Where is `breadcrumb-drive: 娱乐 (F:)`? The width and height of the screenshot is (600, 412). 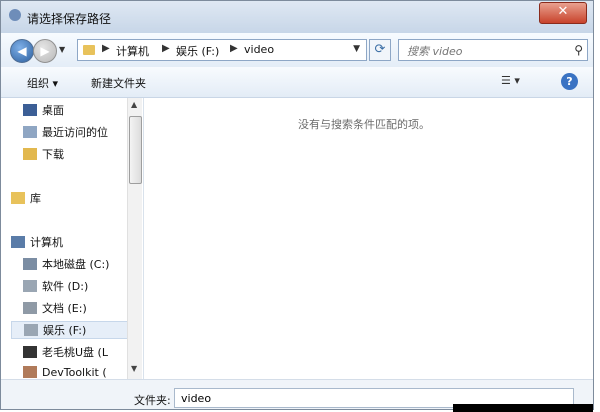 breadcrumb-drive: 娱乐 (F:) is located at coordinates (197, 51).